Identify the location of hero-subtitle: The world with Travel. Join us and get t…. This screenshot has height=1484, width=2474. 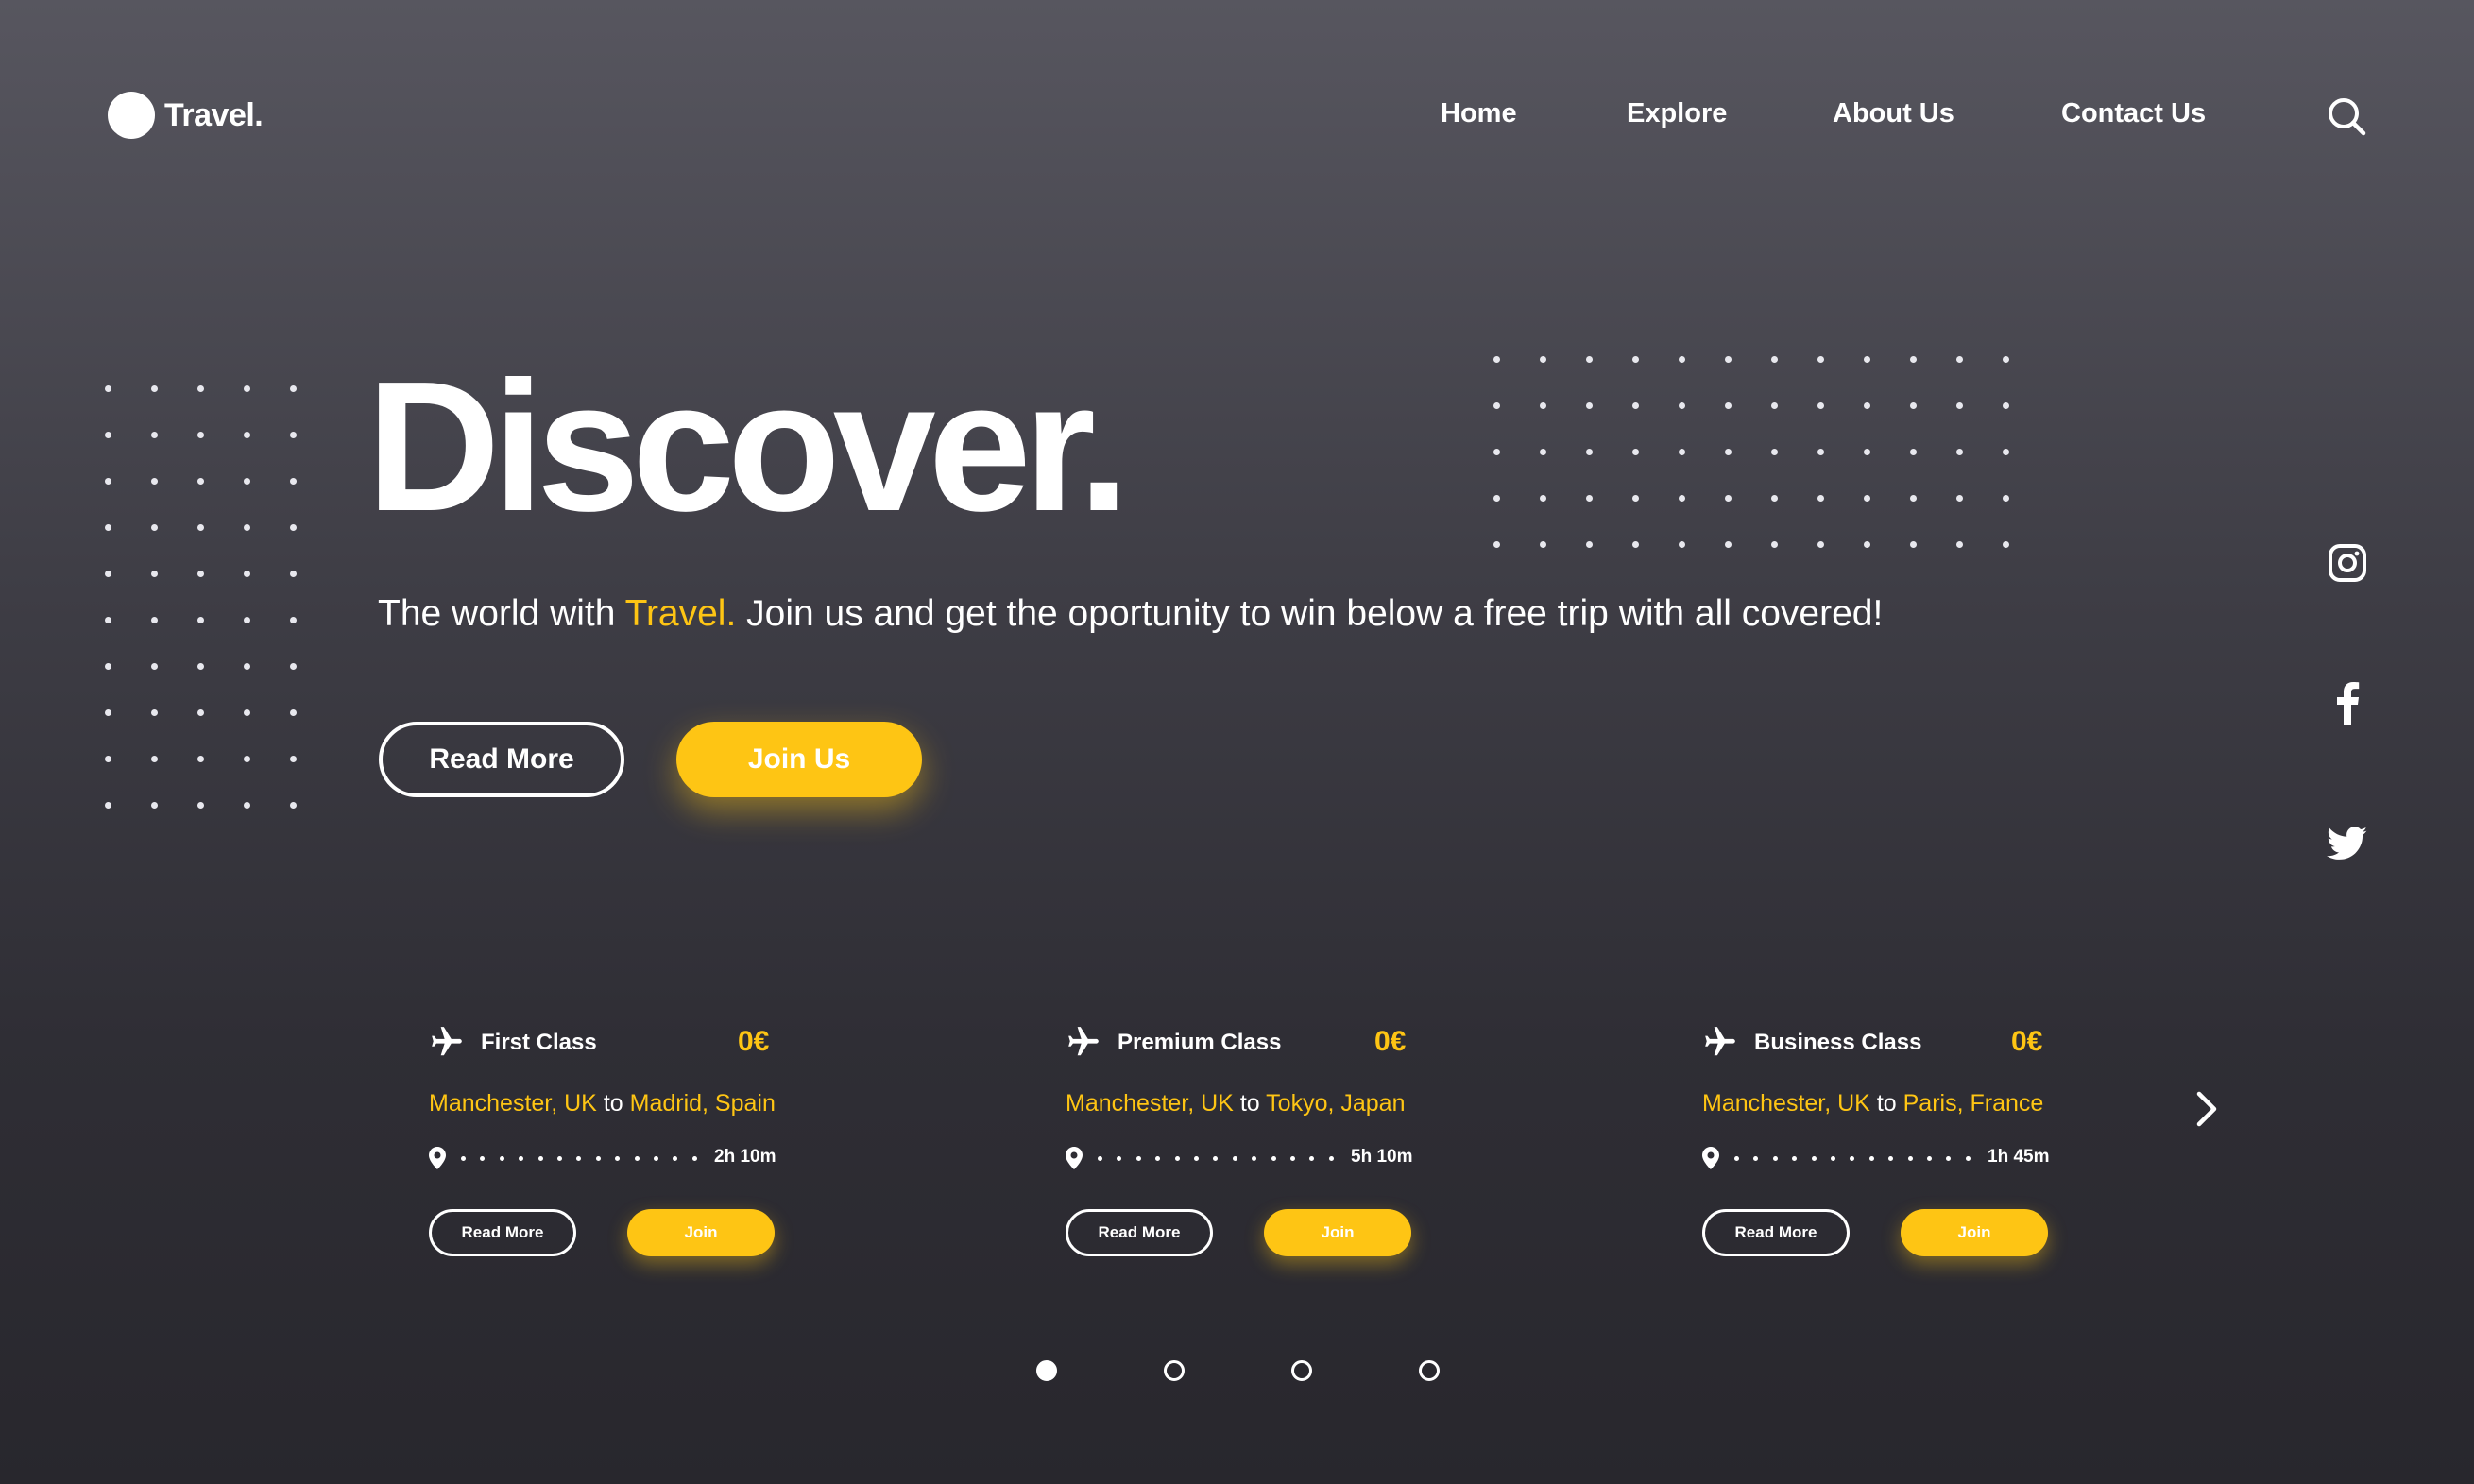
(1130, 614).